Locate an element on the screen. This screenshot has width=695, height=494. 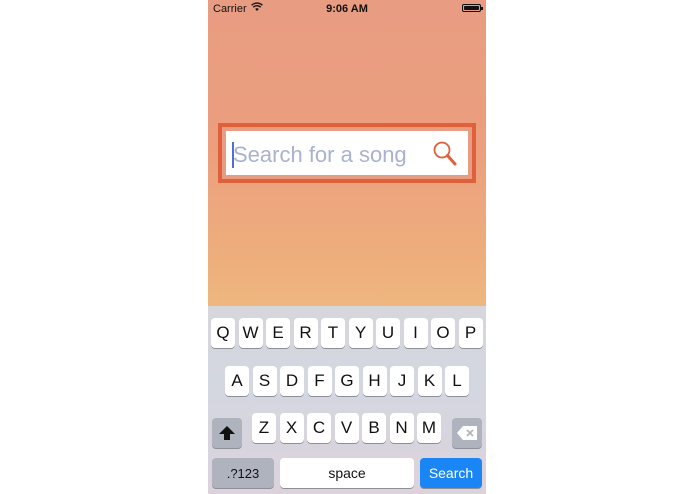
key-k: K is located at coordinates (429, 381).